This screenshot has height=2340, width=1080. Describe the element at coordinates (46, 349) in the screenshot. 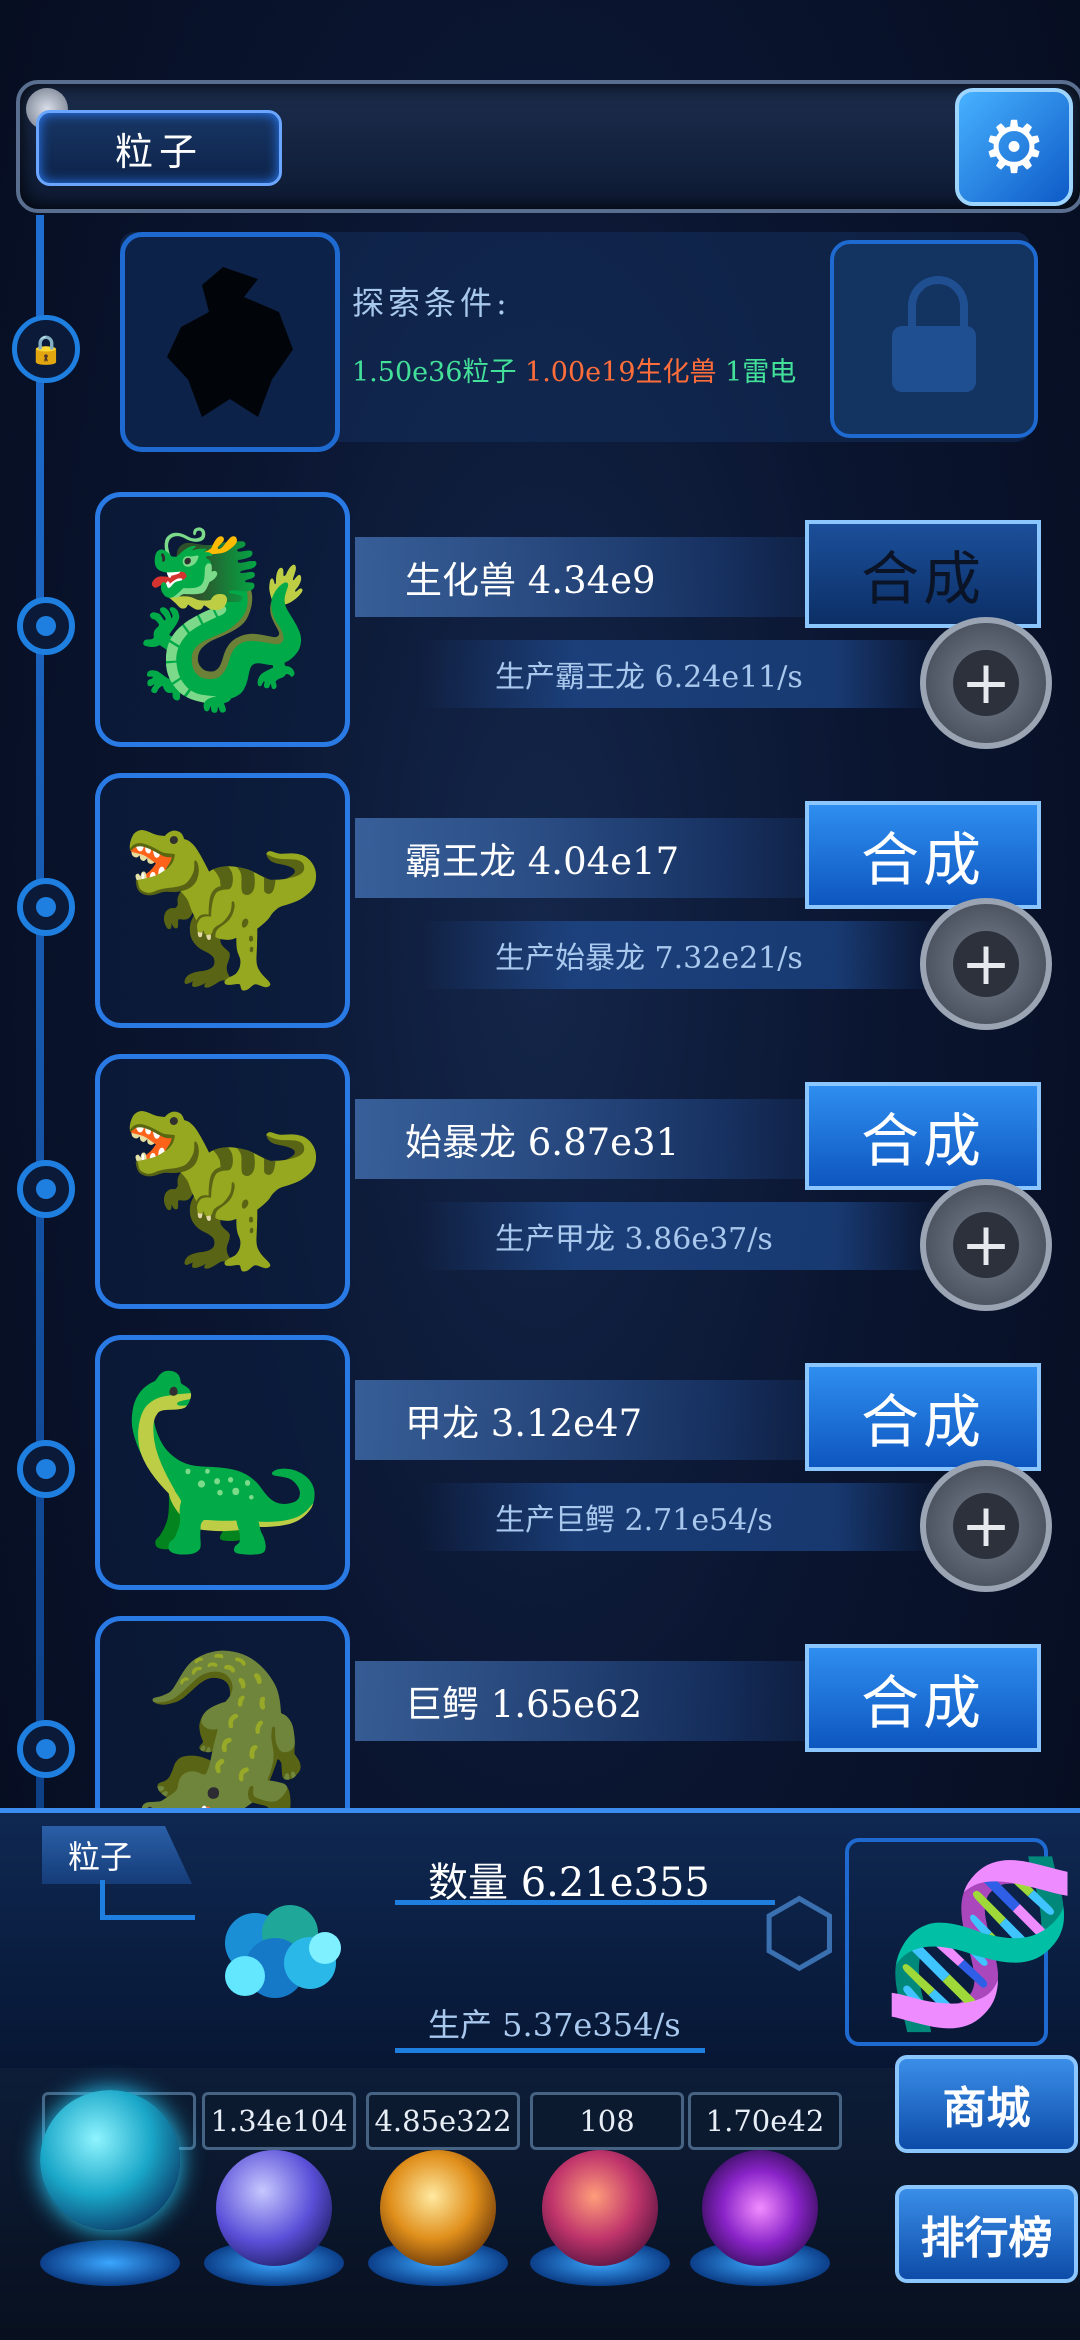

I see `lock-node-icon: 🔒` at that location.